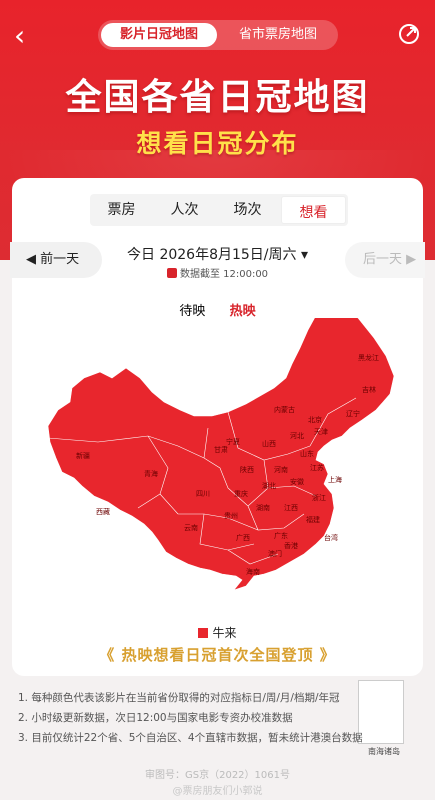  Describe the element at coordinates (297, 481) in the screenshot. I see `map-label-anhui: 安徽` at that location.